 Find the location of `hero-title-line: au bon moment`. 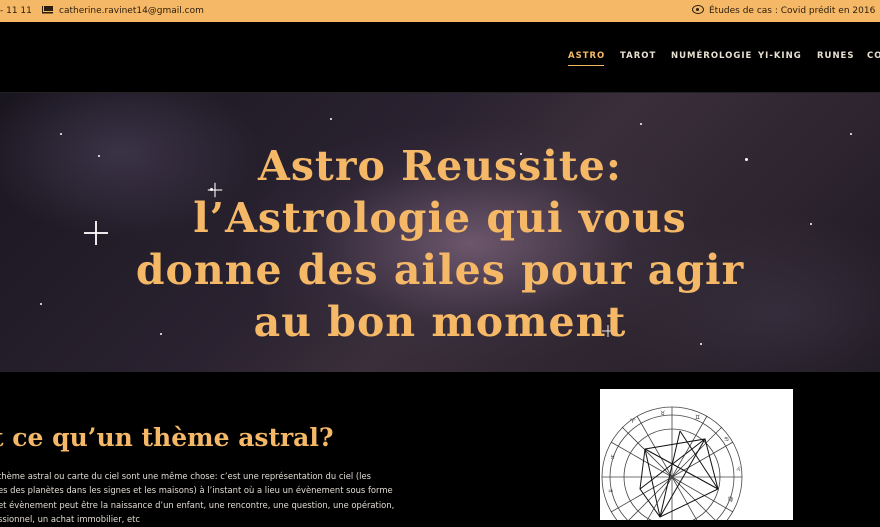

hero-title-line: au bon moment is located at coordinates (440, 322).